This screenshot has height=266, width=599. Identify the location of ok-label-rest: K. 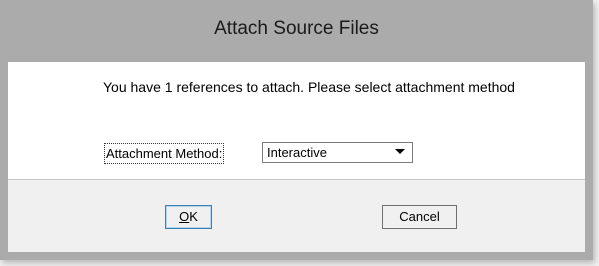
(193, 216).